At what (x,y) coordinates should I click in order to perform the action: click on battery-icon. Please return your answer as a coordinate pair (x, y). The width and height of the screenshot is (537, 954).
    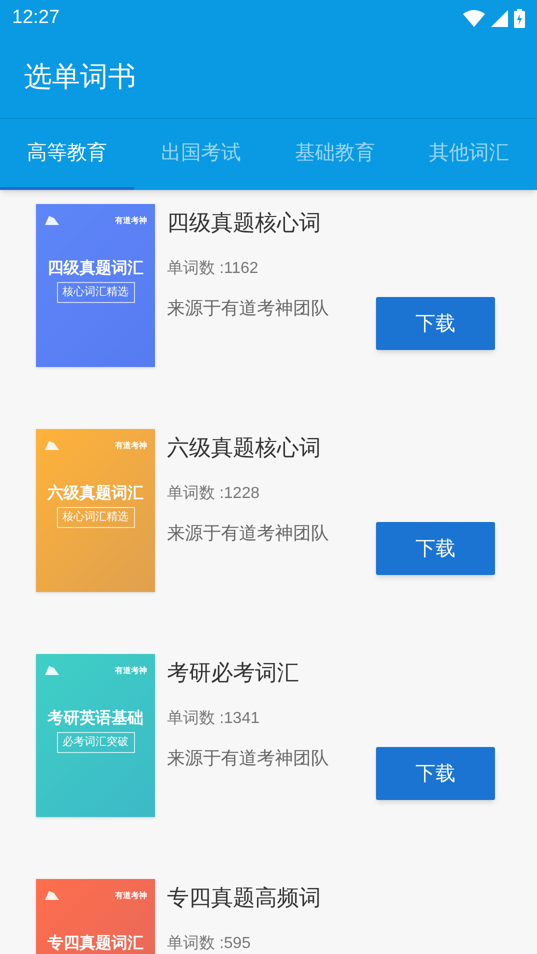
    Looking at the image, I should click on (519, 18).